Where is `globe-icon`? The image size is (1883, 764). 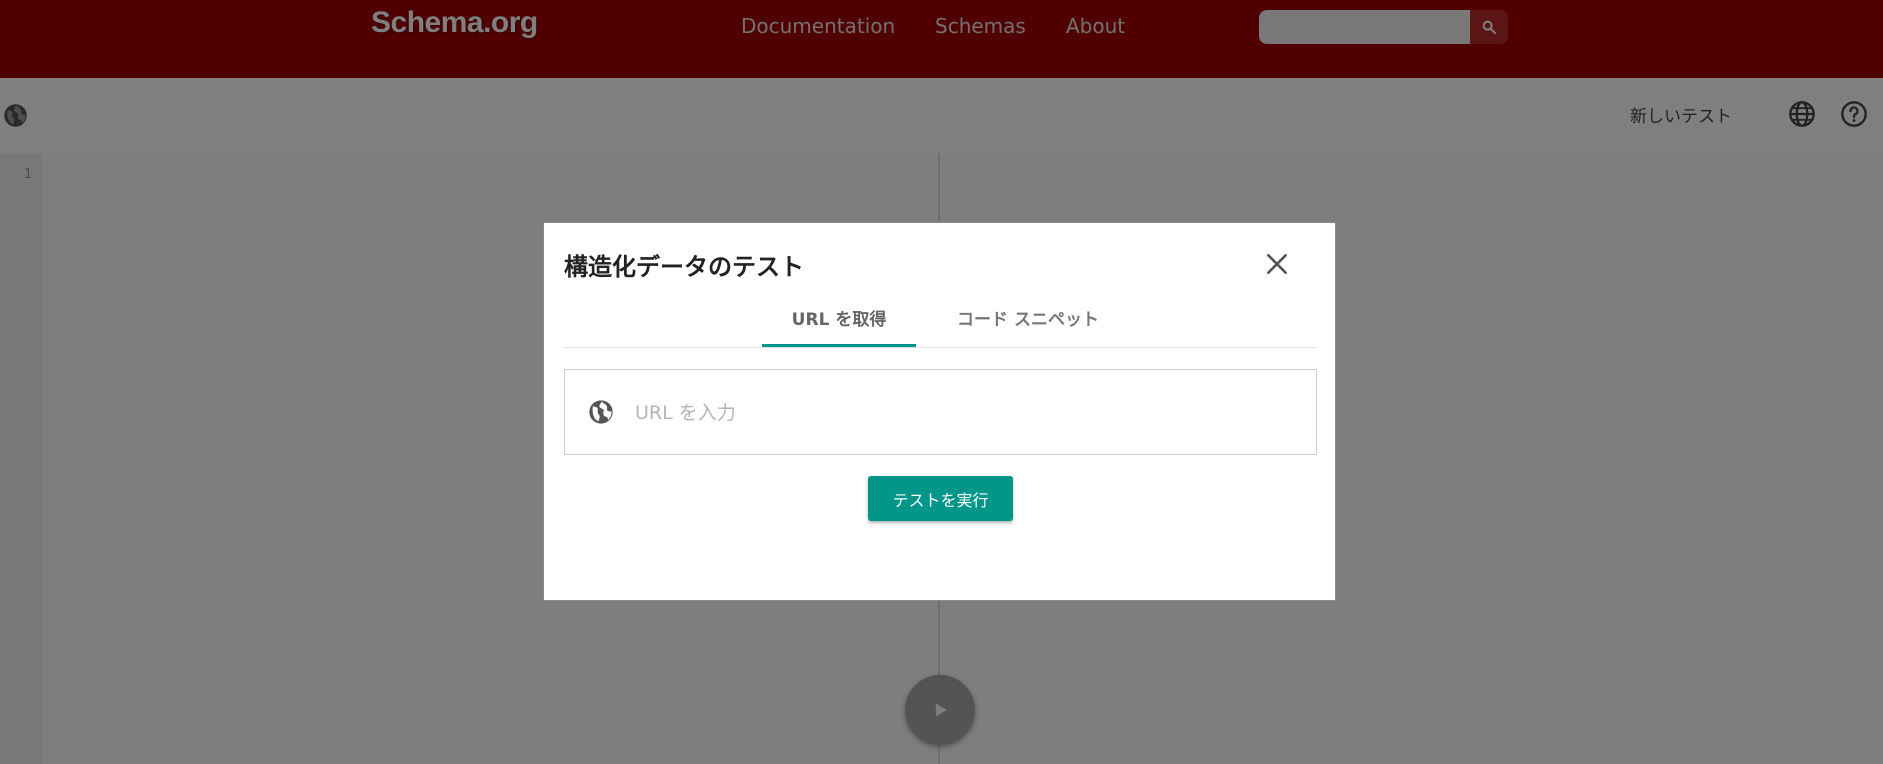
globe-icon is located at coordinates (601, 412).